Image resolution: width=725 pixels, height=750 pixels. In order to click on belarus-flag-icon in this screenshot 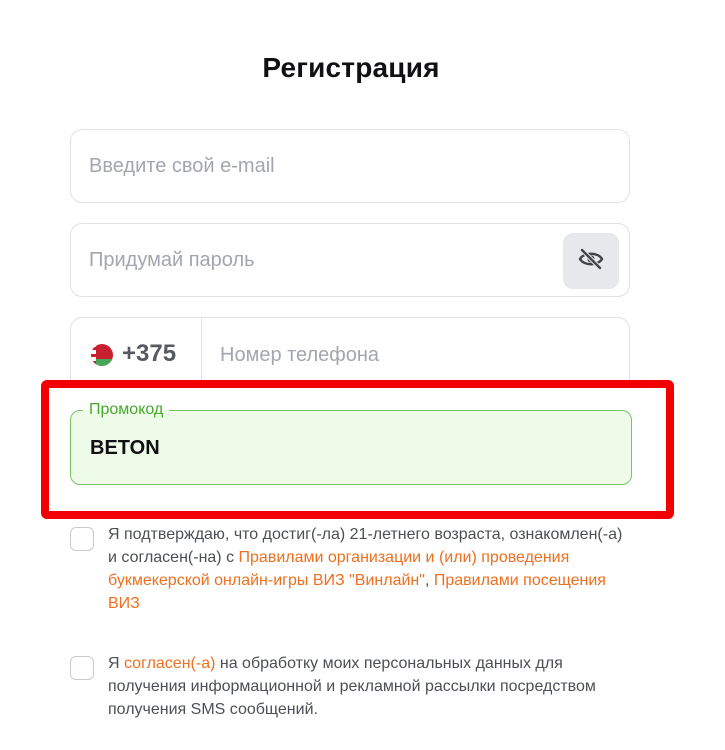, I will do `click(102, 355)`.